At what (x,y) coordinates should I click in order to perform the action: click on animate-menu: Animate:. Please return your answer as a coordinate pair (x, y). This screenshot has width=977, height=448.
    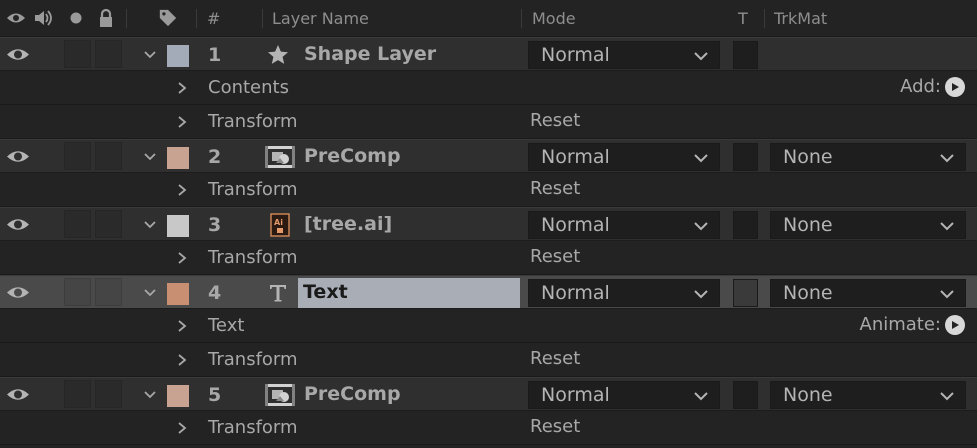
    Looking at the image, I should click on (912, 324).